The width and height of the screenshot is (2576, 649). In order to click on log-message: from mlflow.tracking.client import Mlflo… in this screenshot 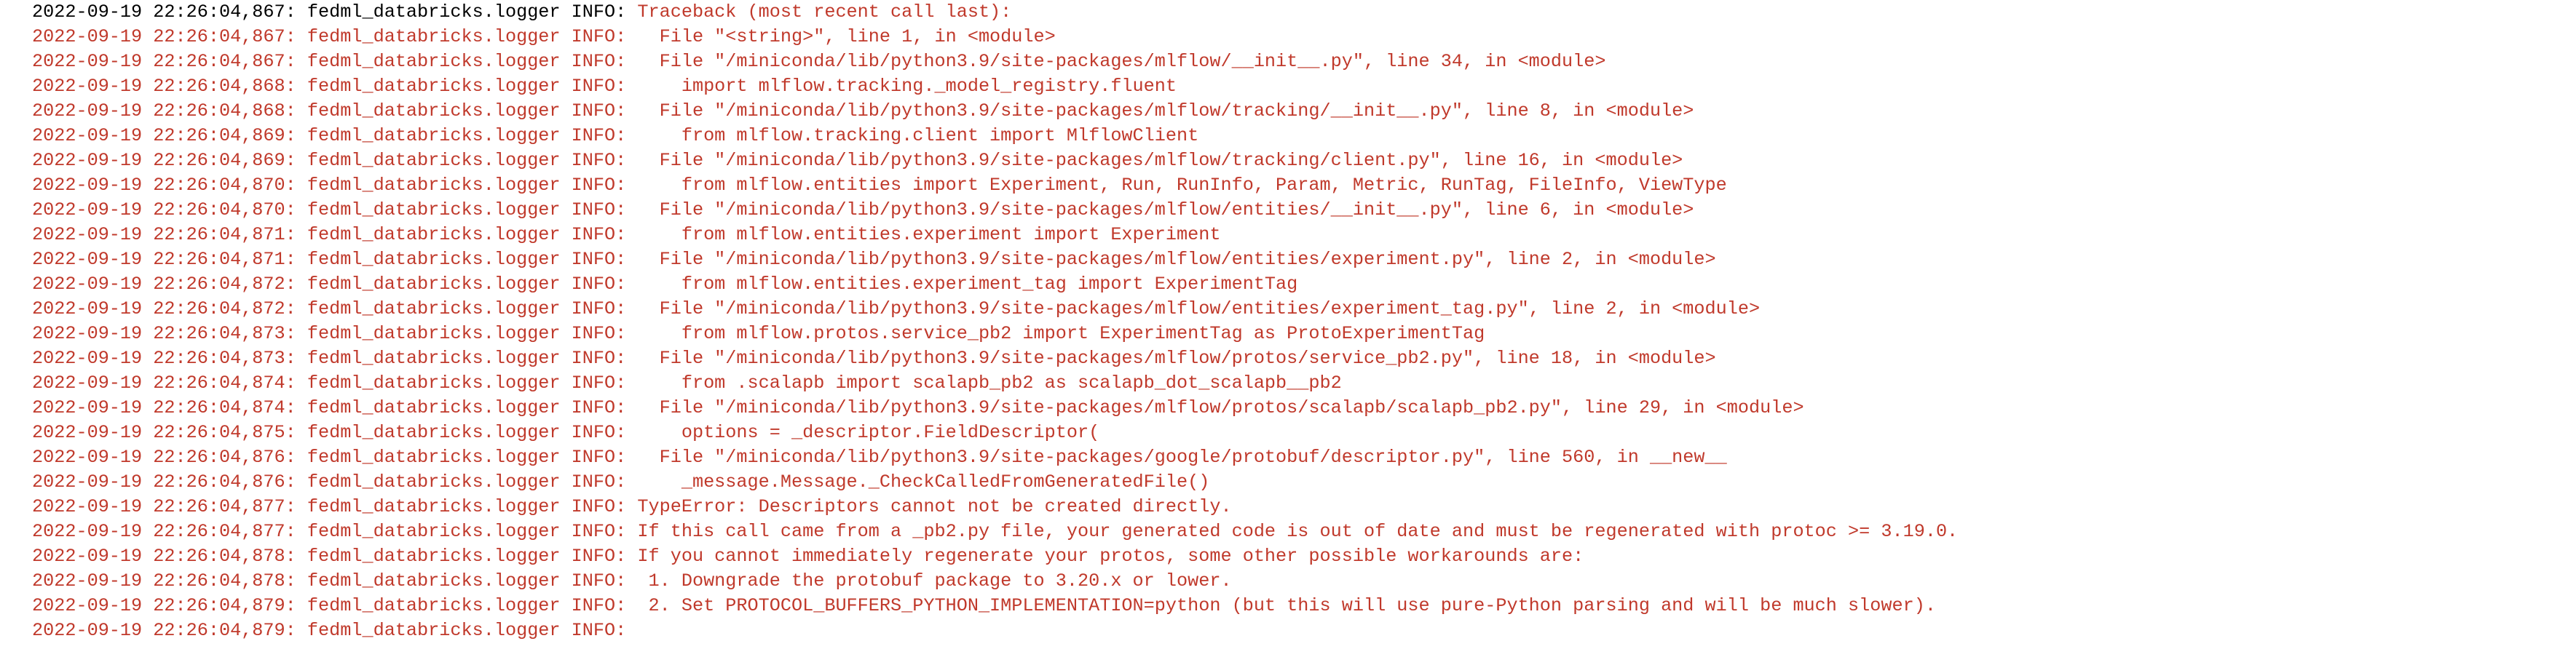, I will do `click(918, 135)`.